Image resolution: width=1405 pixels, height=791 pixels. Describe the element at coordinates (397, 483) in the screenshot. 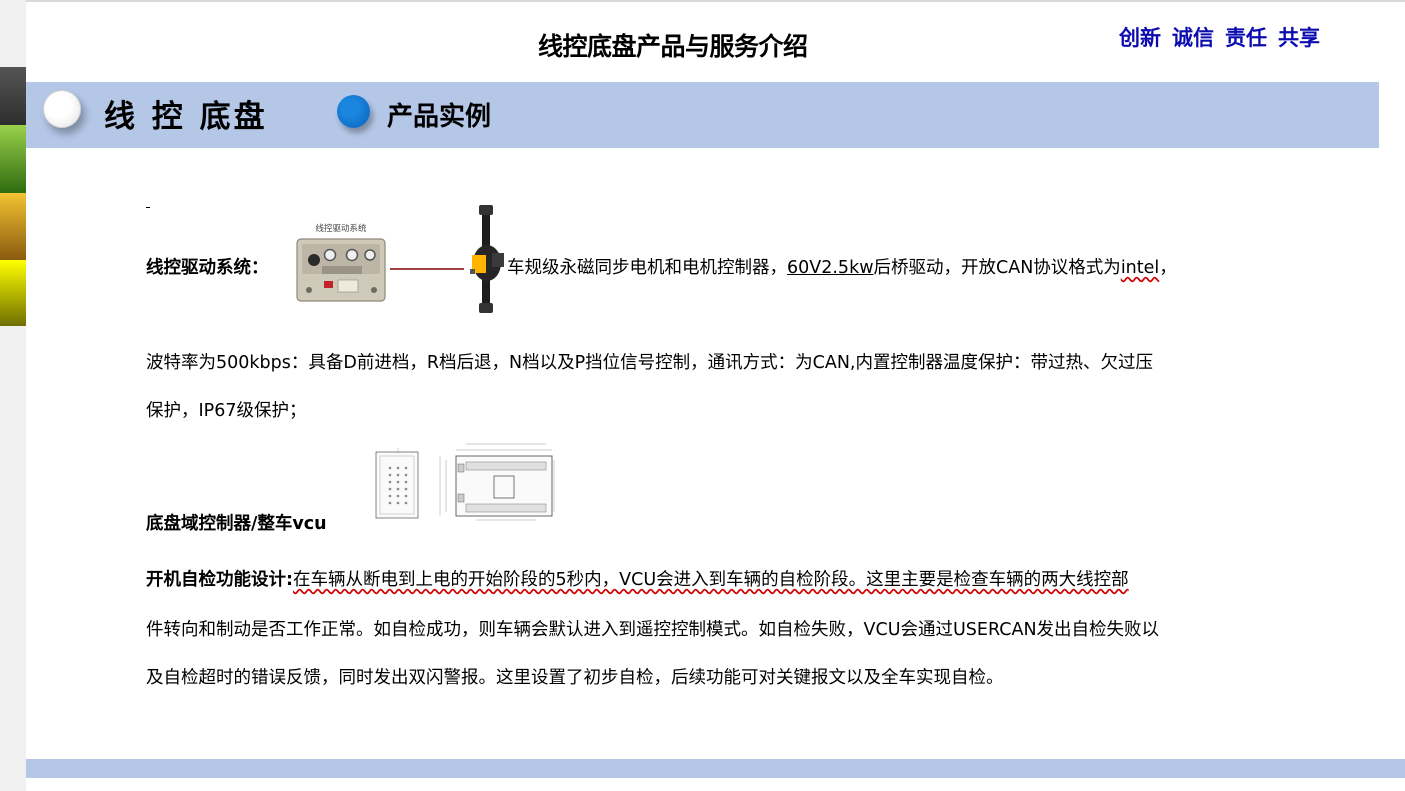

I see `vcu-front-drawing` at that location.